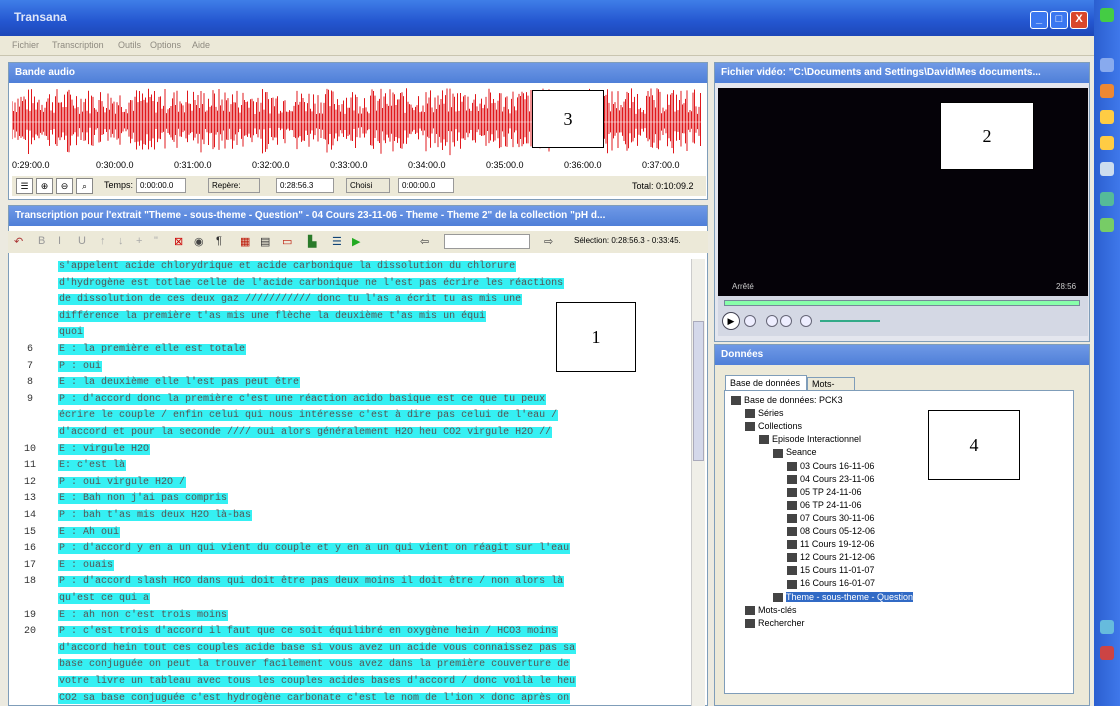  What do you see at coordinates (775, 623) in the screenshot?
I see `tree-item: Rechercher` at bounding box center [775, 623].